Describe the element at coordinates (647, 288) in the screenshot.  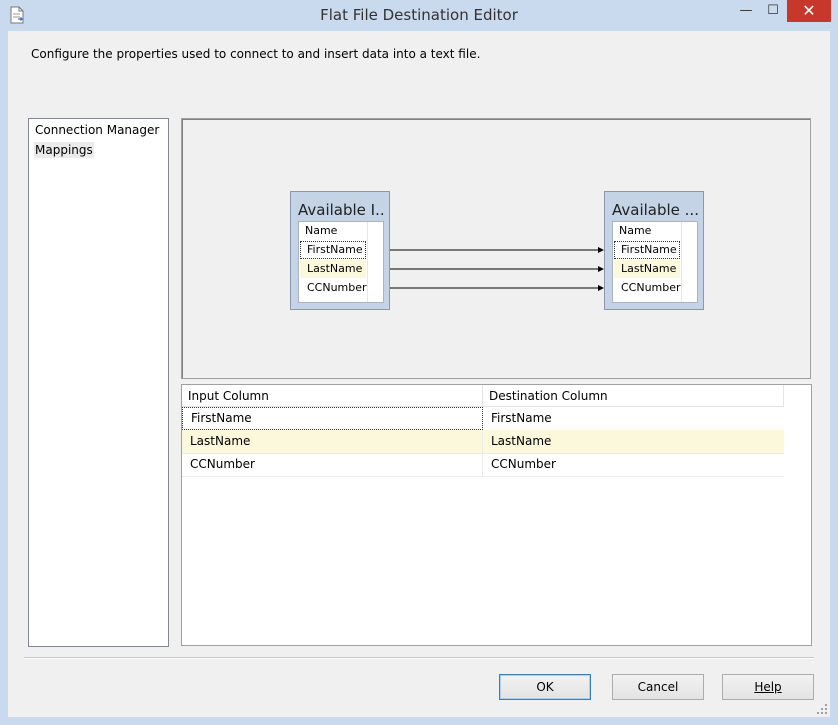
I see `destination-column-item: CCNumber` at that location.